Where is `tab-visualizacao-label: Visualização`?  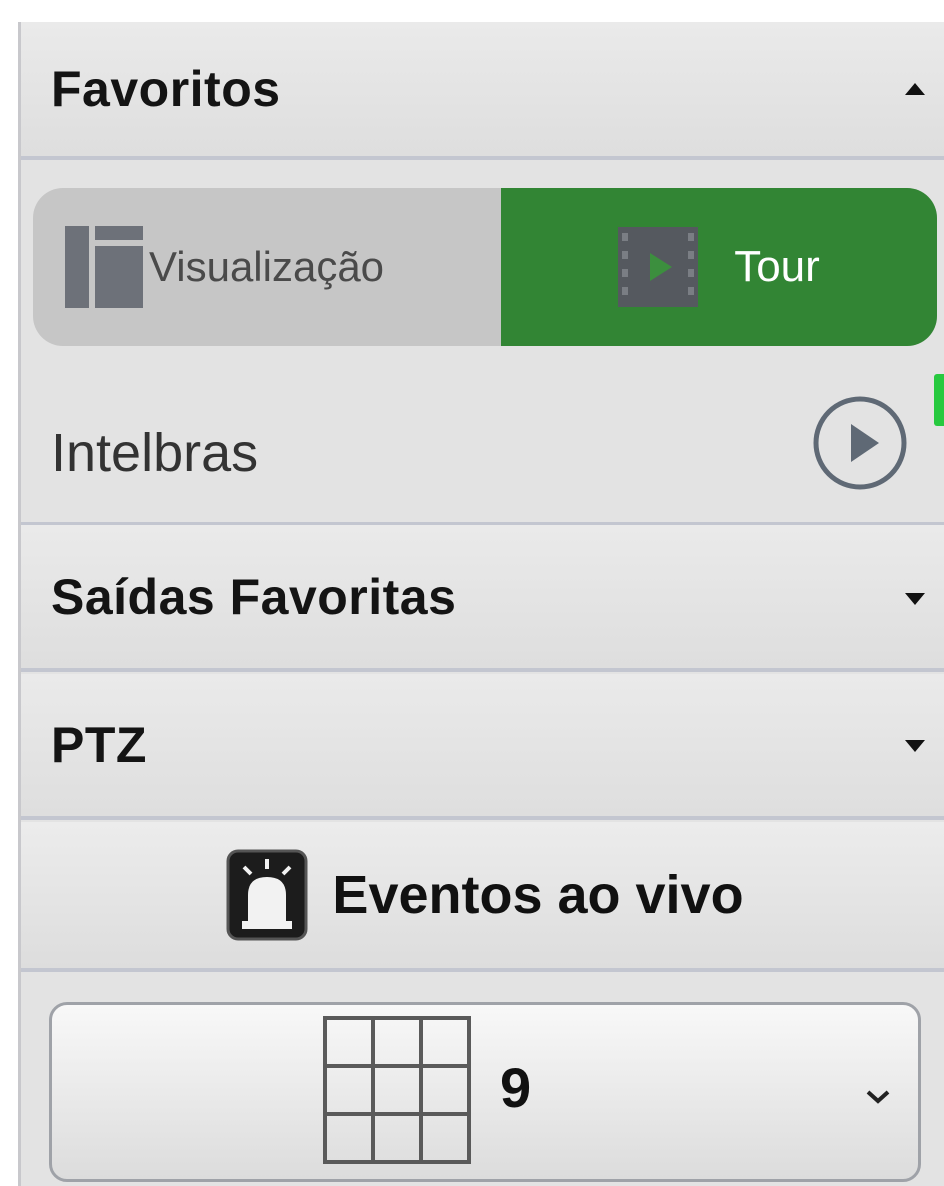 tab-visualizacao-label: Visualização is located at coordinates (267, 266).